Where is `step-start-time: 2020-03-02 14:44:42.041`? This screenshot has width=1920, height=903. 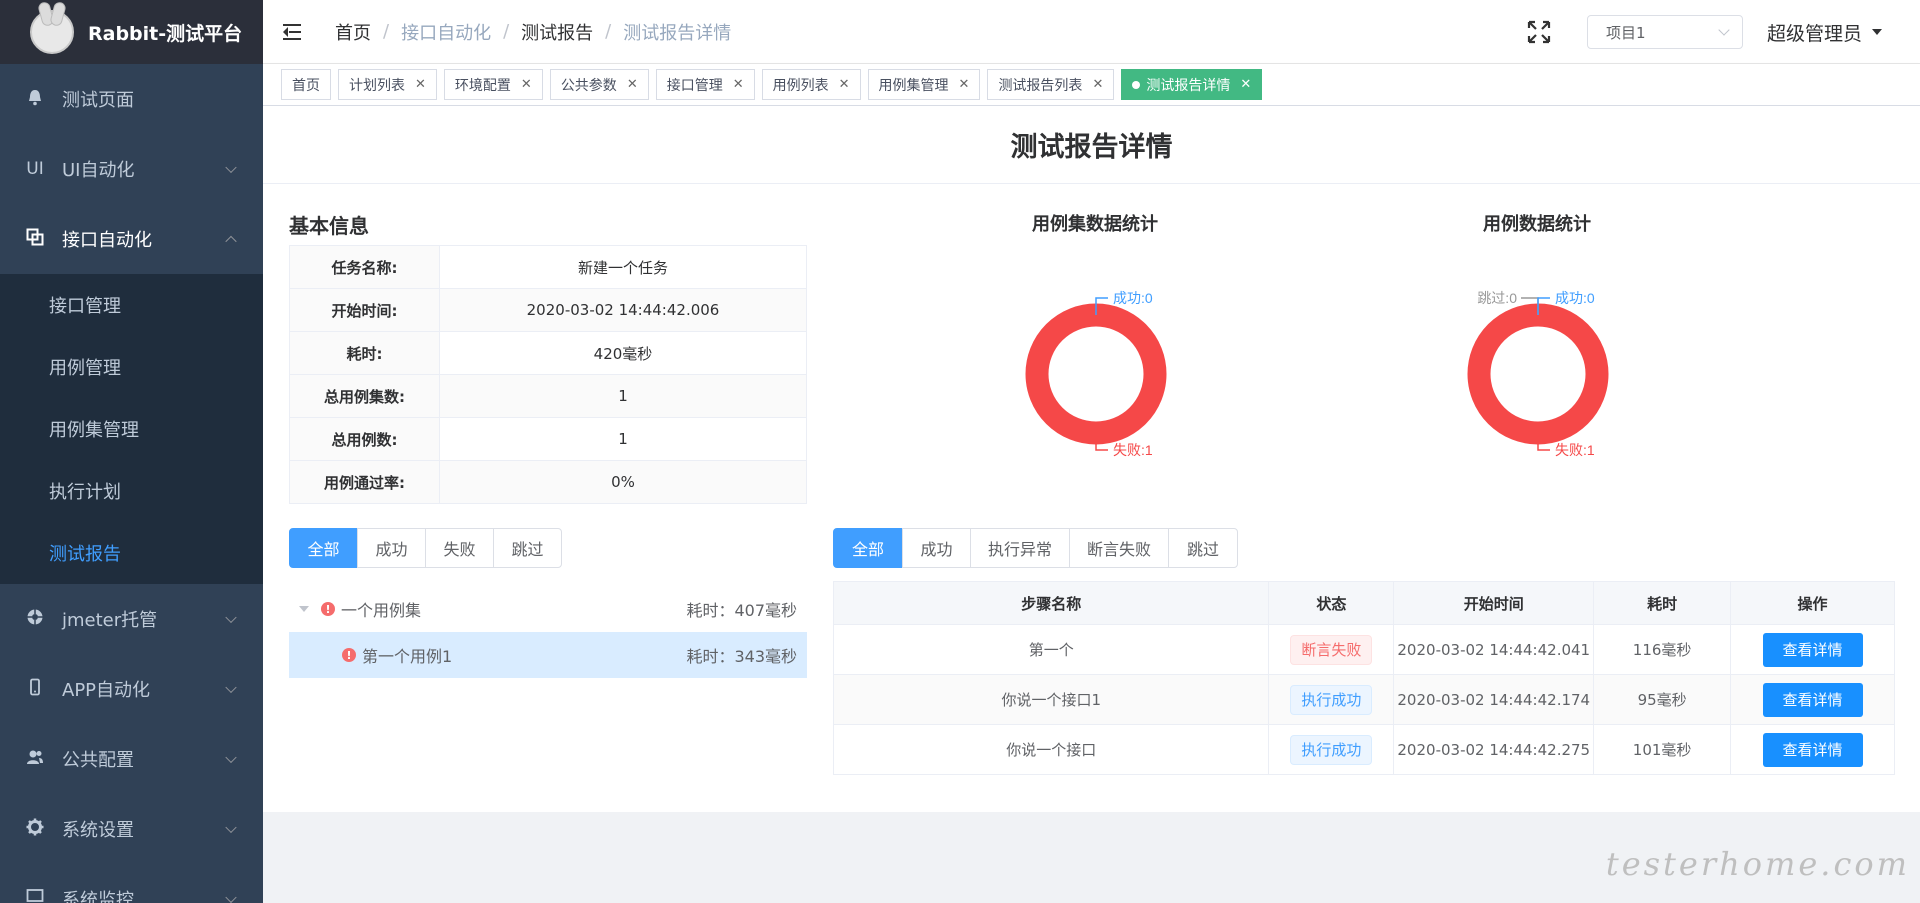
step-start-time: 2020-03-02 14:44:42.041 is located at coordinates (1494, 649).